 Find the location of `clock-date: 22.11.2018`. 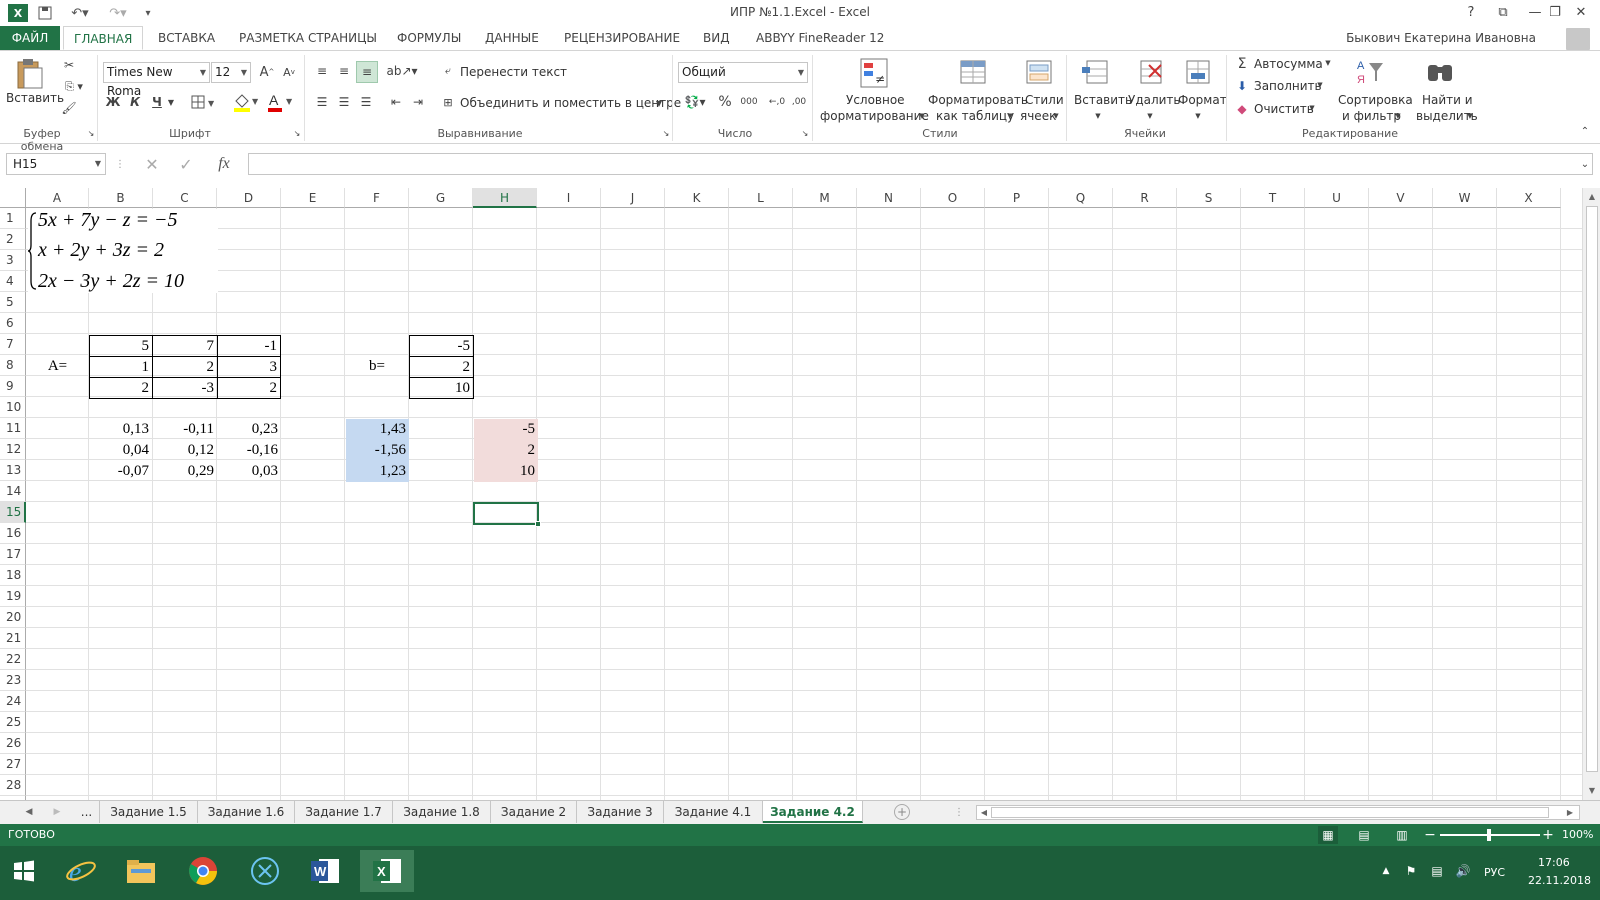

clock-date: 22.11.2018 is located at coordinates (1559, 880).